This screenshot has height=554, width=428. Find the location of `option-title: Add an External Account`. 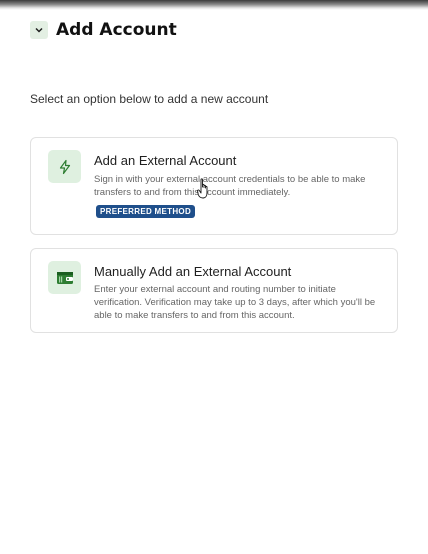

option-title: Add an External Account is located at coordinates (165, 160).